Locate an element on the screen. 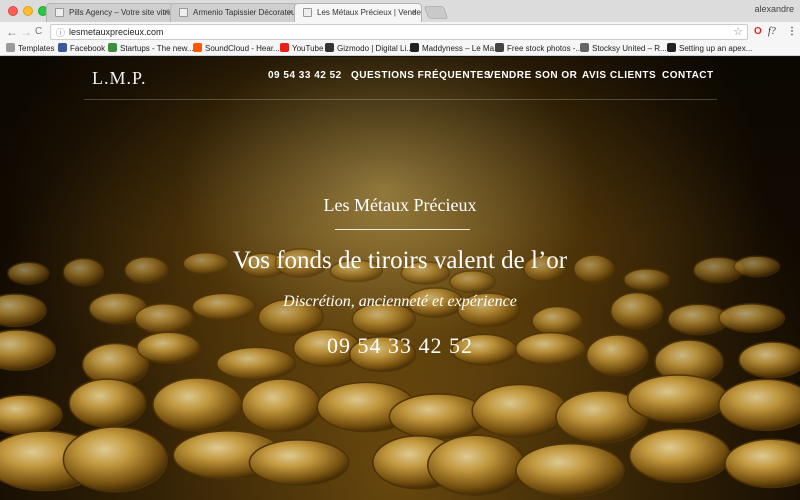 The width and height of the screenshot is (800, 500). bookmark-item: Templates is located at coordinates (30, 49).